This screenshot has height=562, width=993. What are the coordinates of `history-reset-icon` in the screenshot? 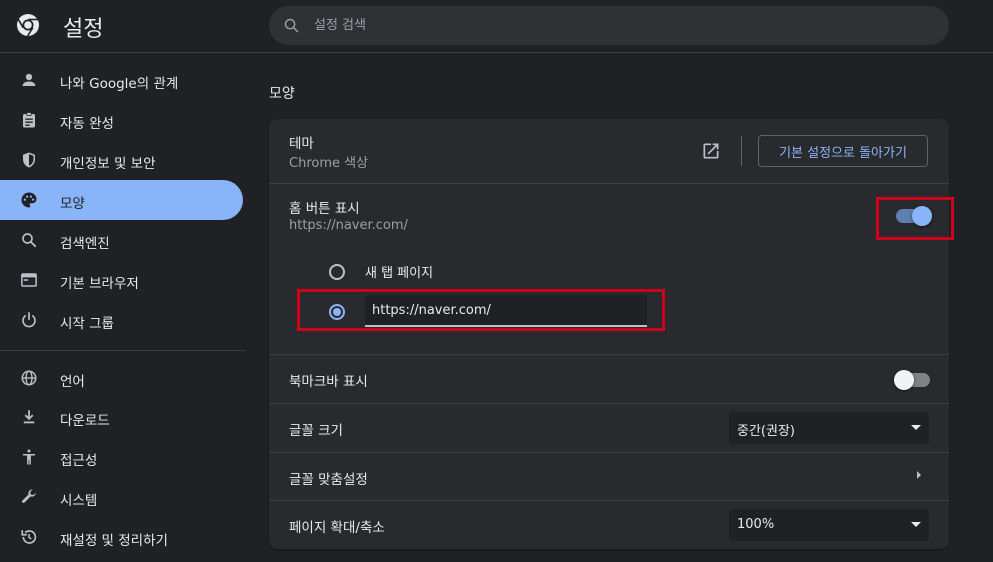 It's located at (29, 537).